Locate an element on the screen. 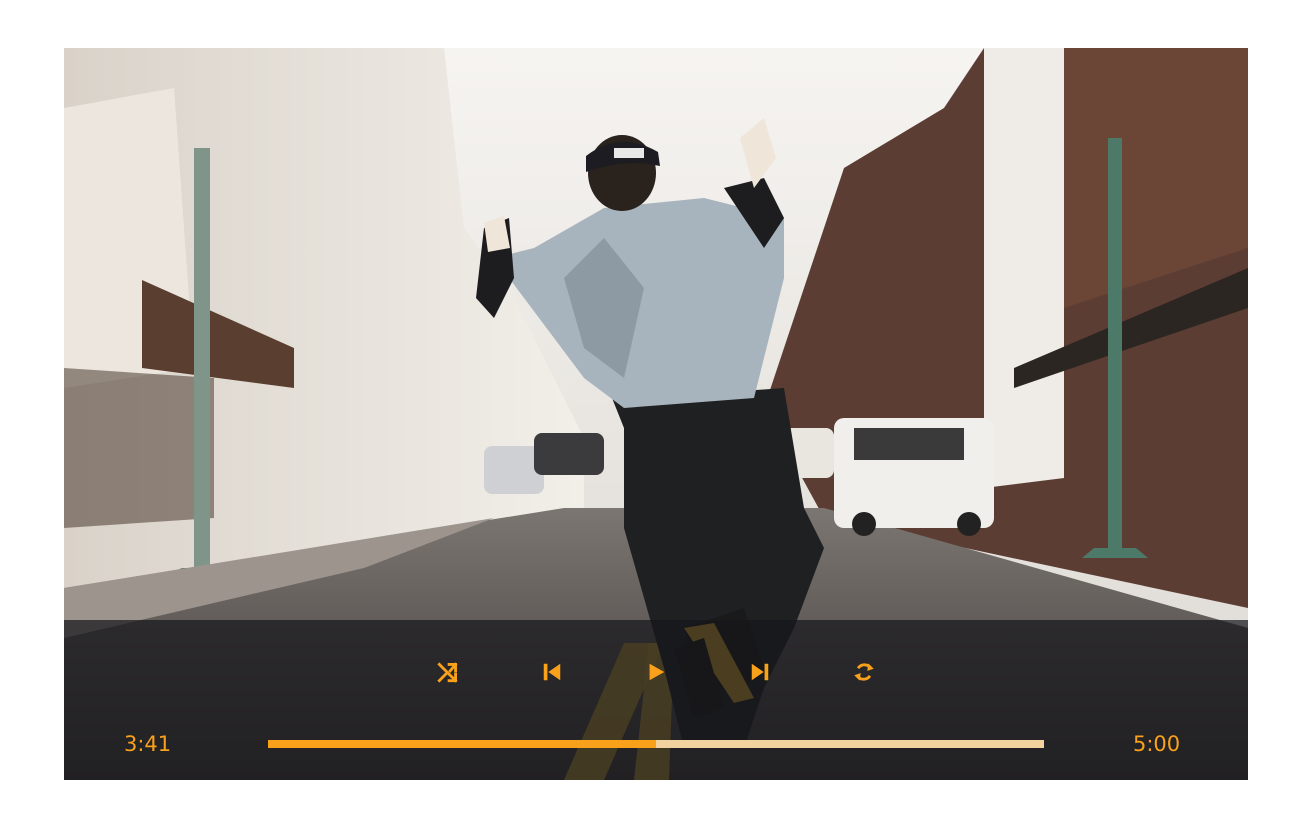  progress-bar is located at coordinates (656, 744).